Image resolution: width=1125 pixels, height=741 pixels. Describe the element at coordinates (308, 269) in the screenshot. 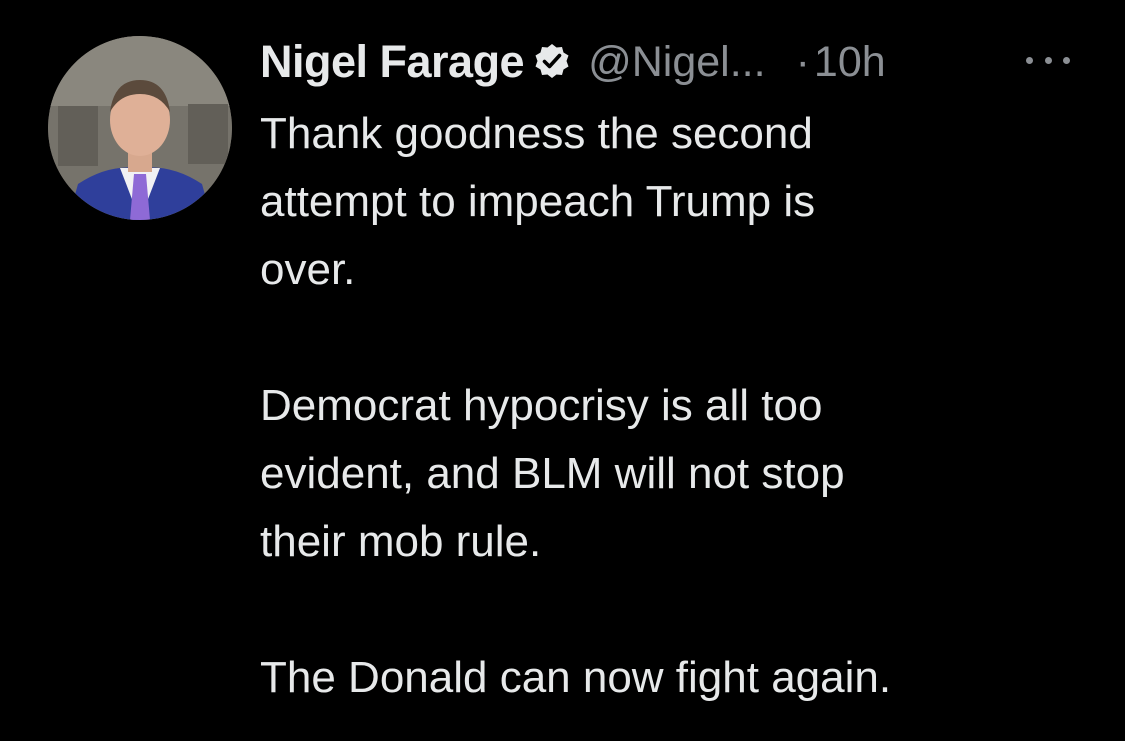

I see `text-line: over.` at that location.